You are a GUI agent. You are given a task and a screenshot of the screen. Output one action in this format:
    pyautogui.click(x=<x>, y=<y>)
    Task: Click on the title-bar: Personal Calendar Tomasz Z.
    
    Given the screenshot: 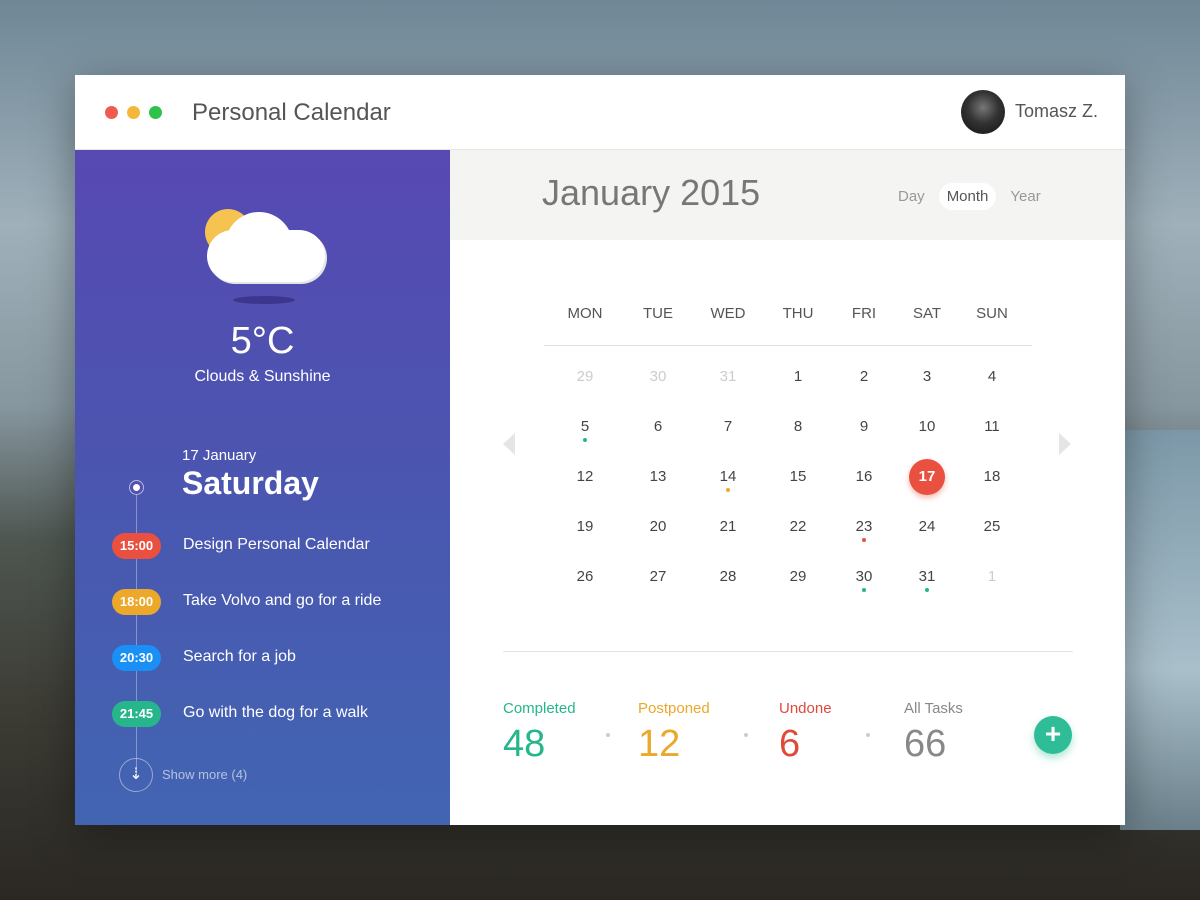 What is the action you would take?
    pyautogui.click(x=600, y=112)
    